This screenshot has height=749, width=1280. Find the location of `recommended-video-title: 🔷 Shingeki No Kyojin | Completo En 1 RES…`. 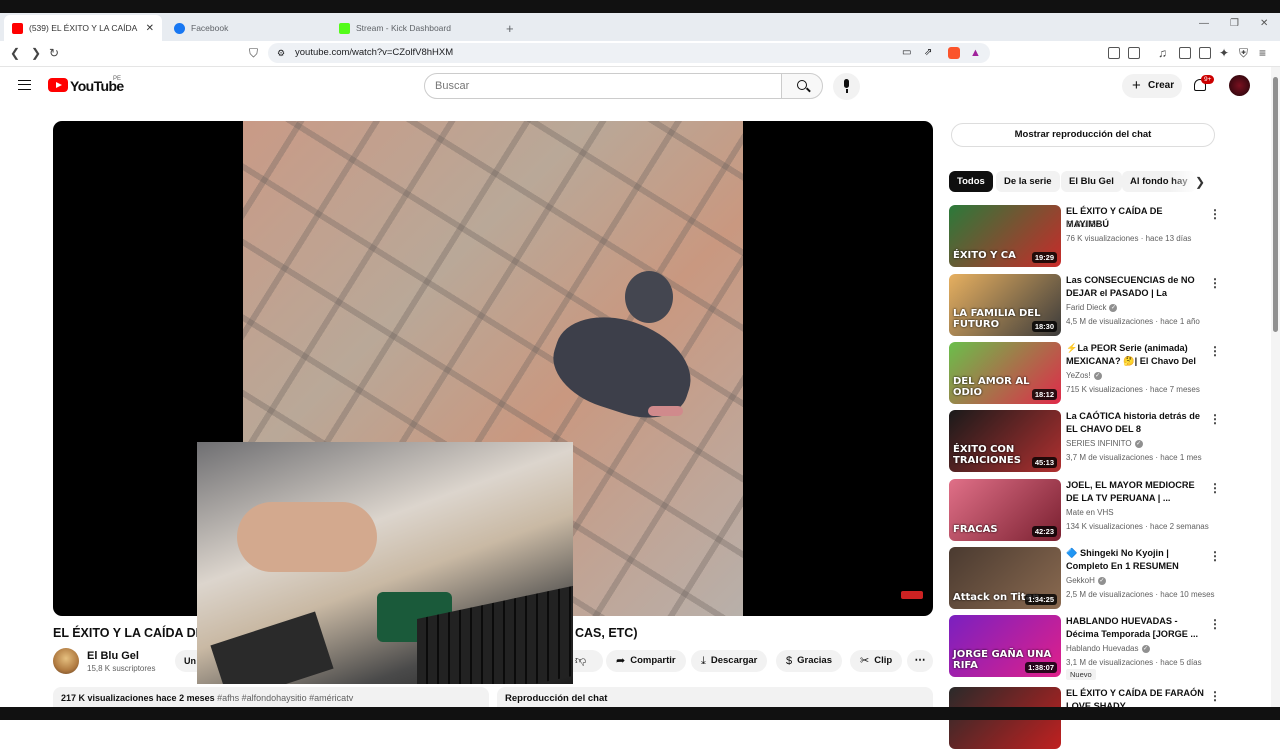

recommended-video-title: 🔷 Shingeki No Kyojin | Completo En 1 RES… is located at coordinates (1136, 560).